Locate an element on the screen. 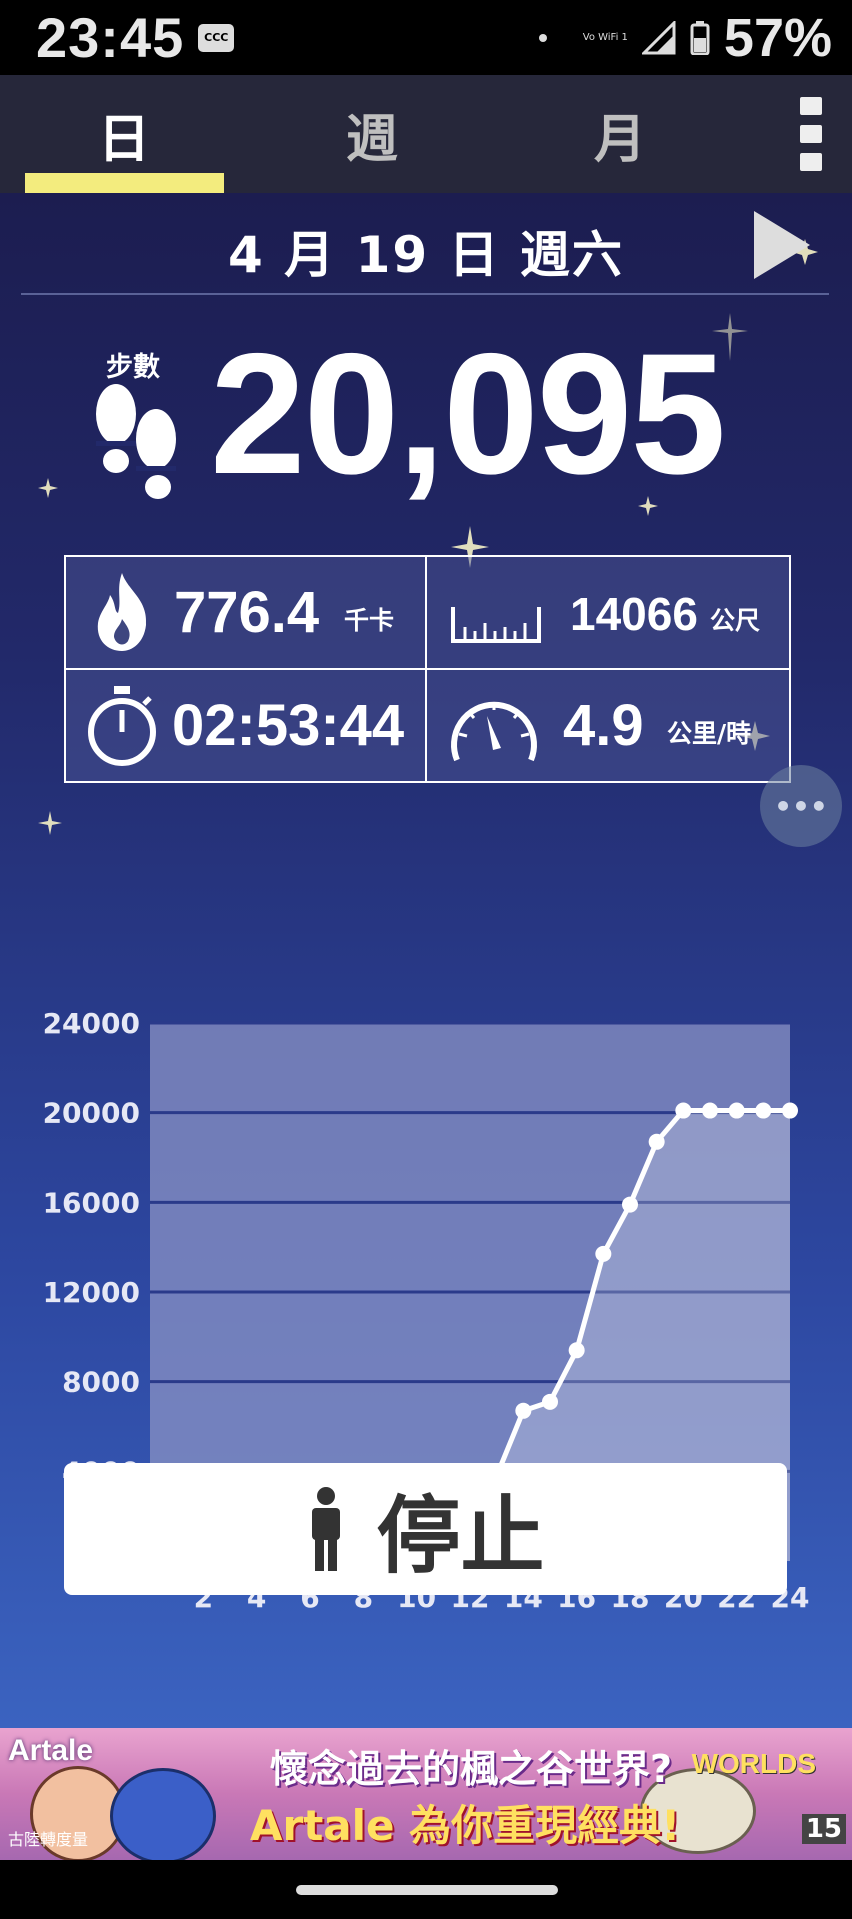 The image size is (852, 1919). distance-unit: 公尺 is located at coordinates (735, 620).